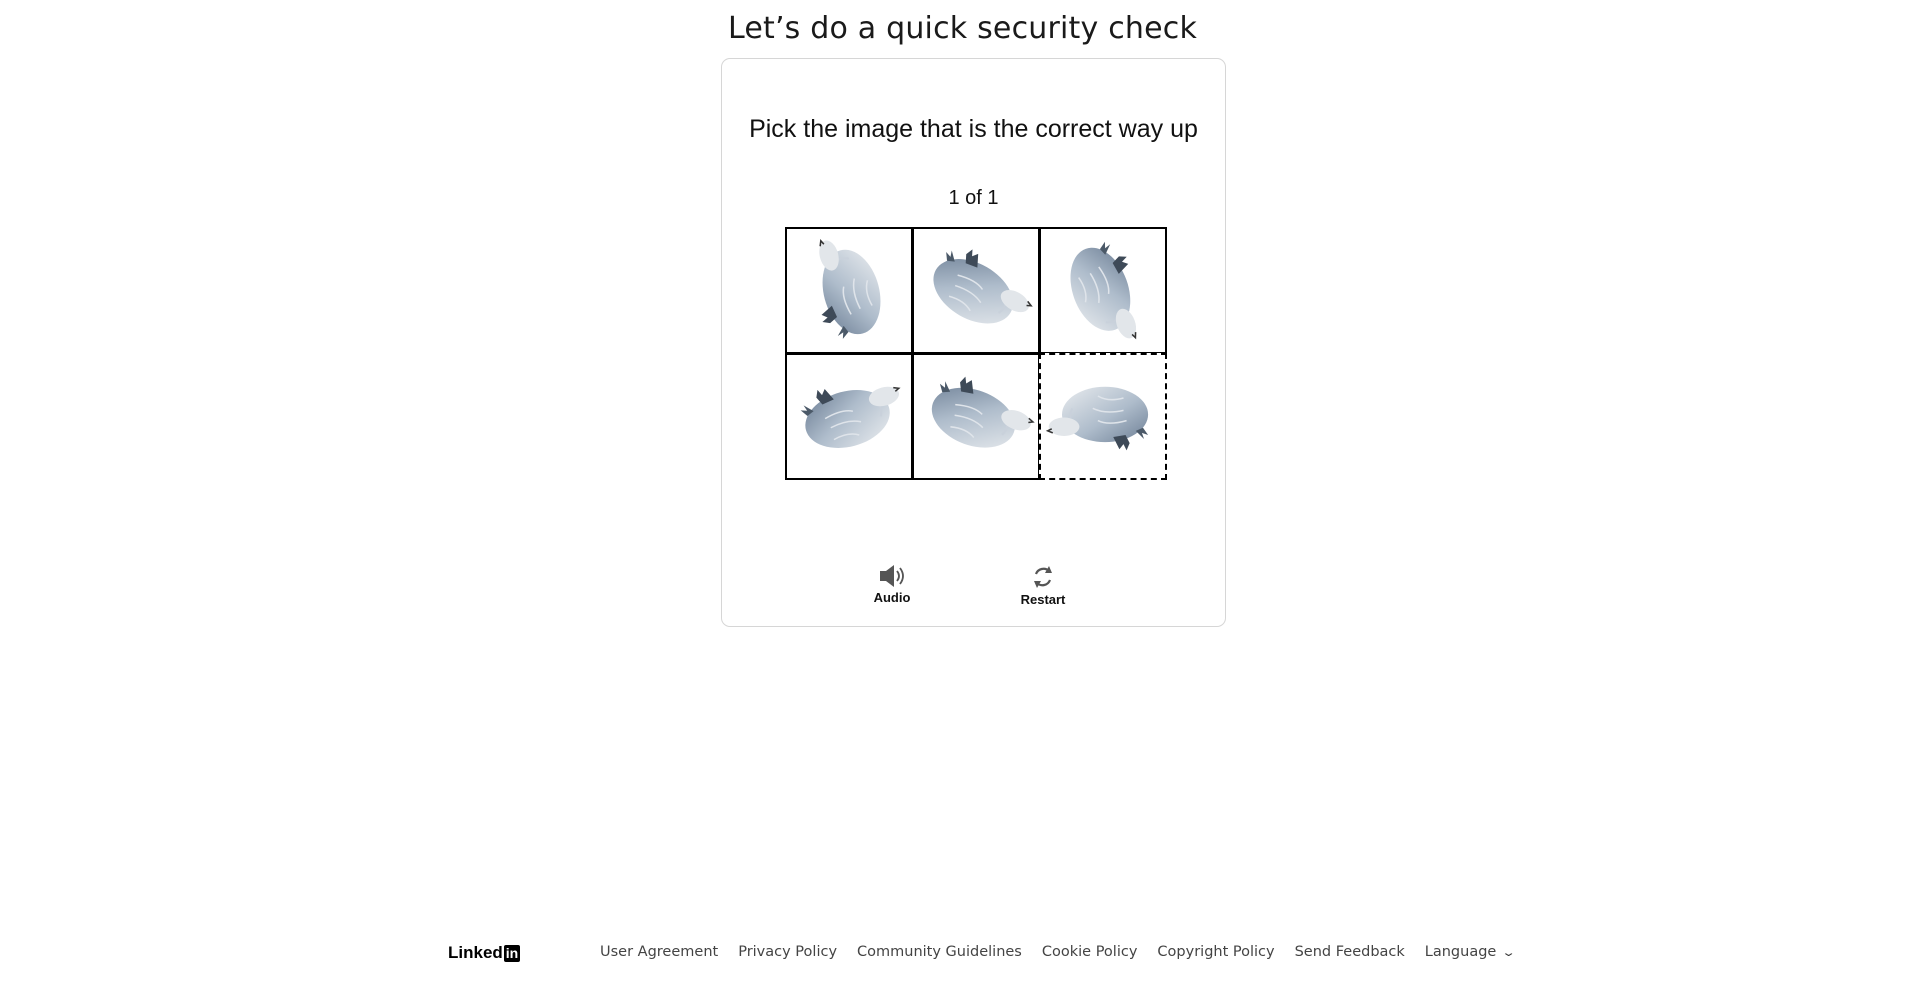 This screenshot has width=1925, height=985. I want to click on audio-label: Audio, so click(892, 597).